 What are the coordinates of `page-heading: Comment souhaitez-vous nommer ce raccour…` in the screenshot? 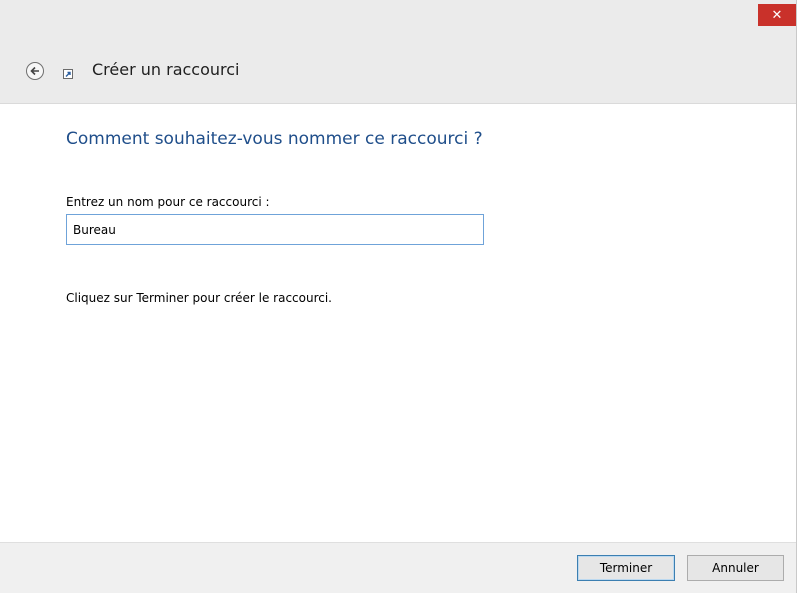 It's located at (274, 139).